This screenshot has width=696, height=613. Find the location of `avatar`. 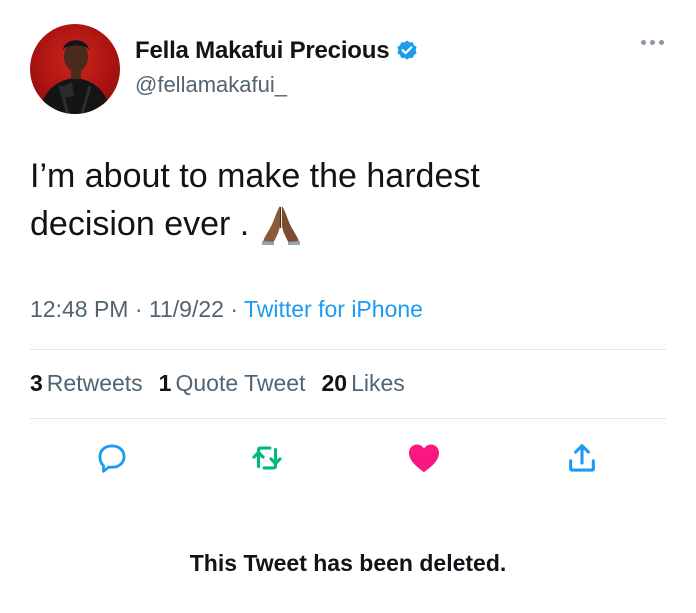

avatar is located at coordinates (75, 69).